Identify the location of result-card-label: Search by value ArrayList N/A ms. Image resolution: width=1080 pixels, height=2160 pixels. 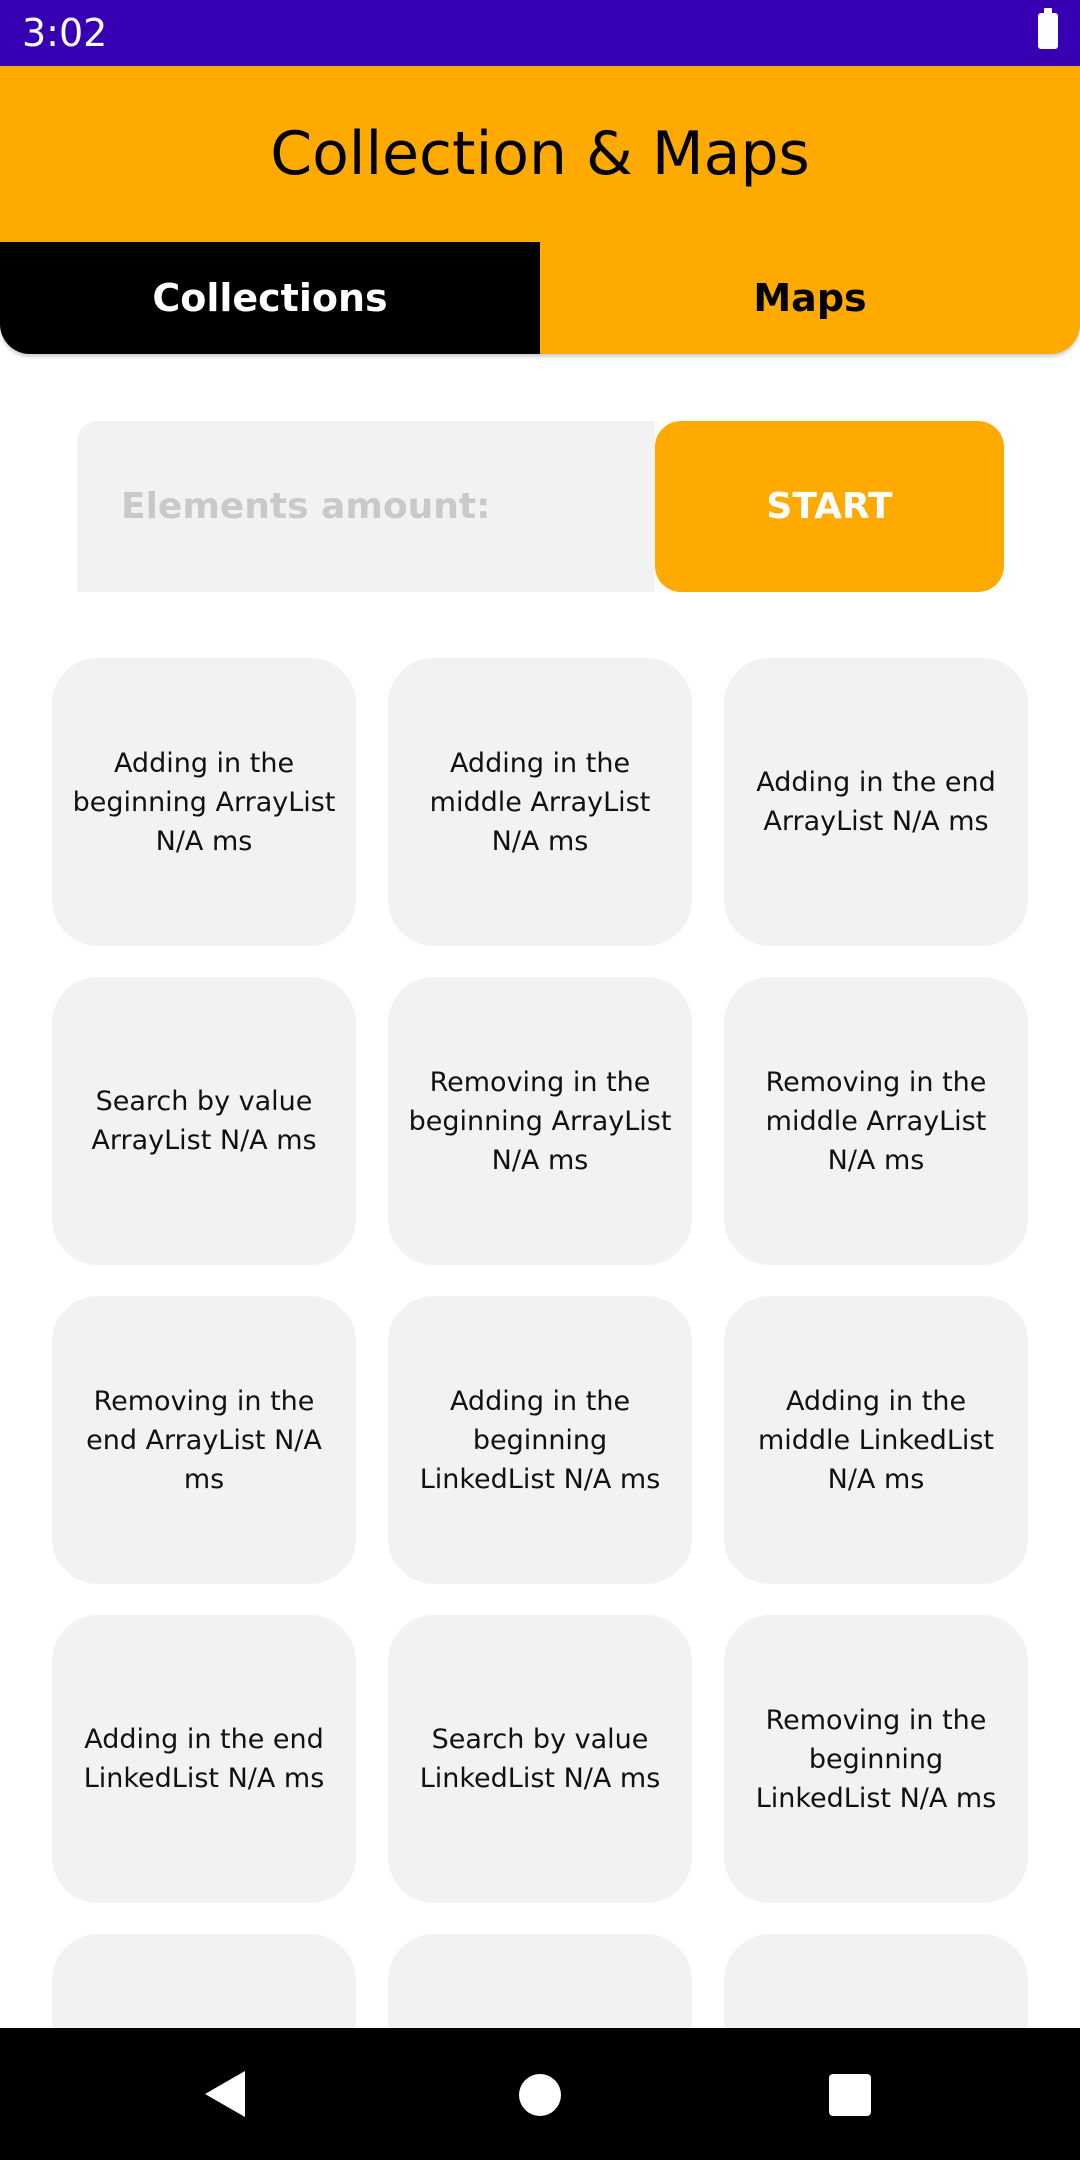
(204, 1121).